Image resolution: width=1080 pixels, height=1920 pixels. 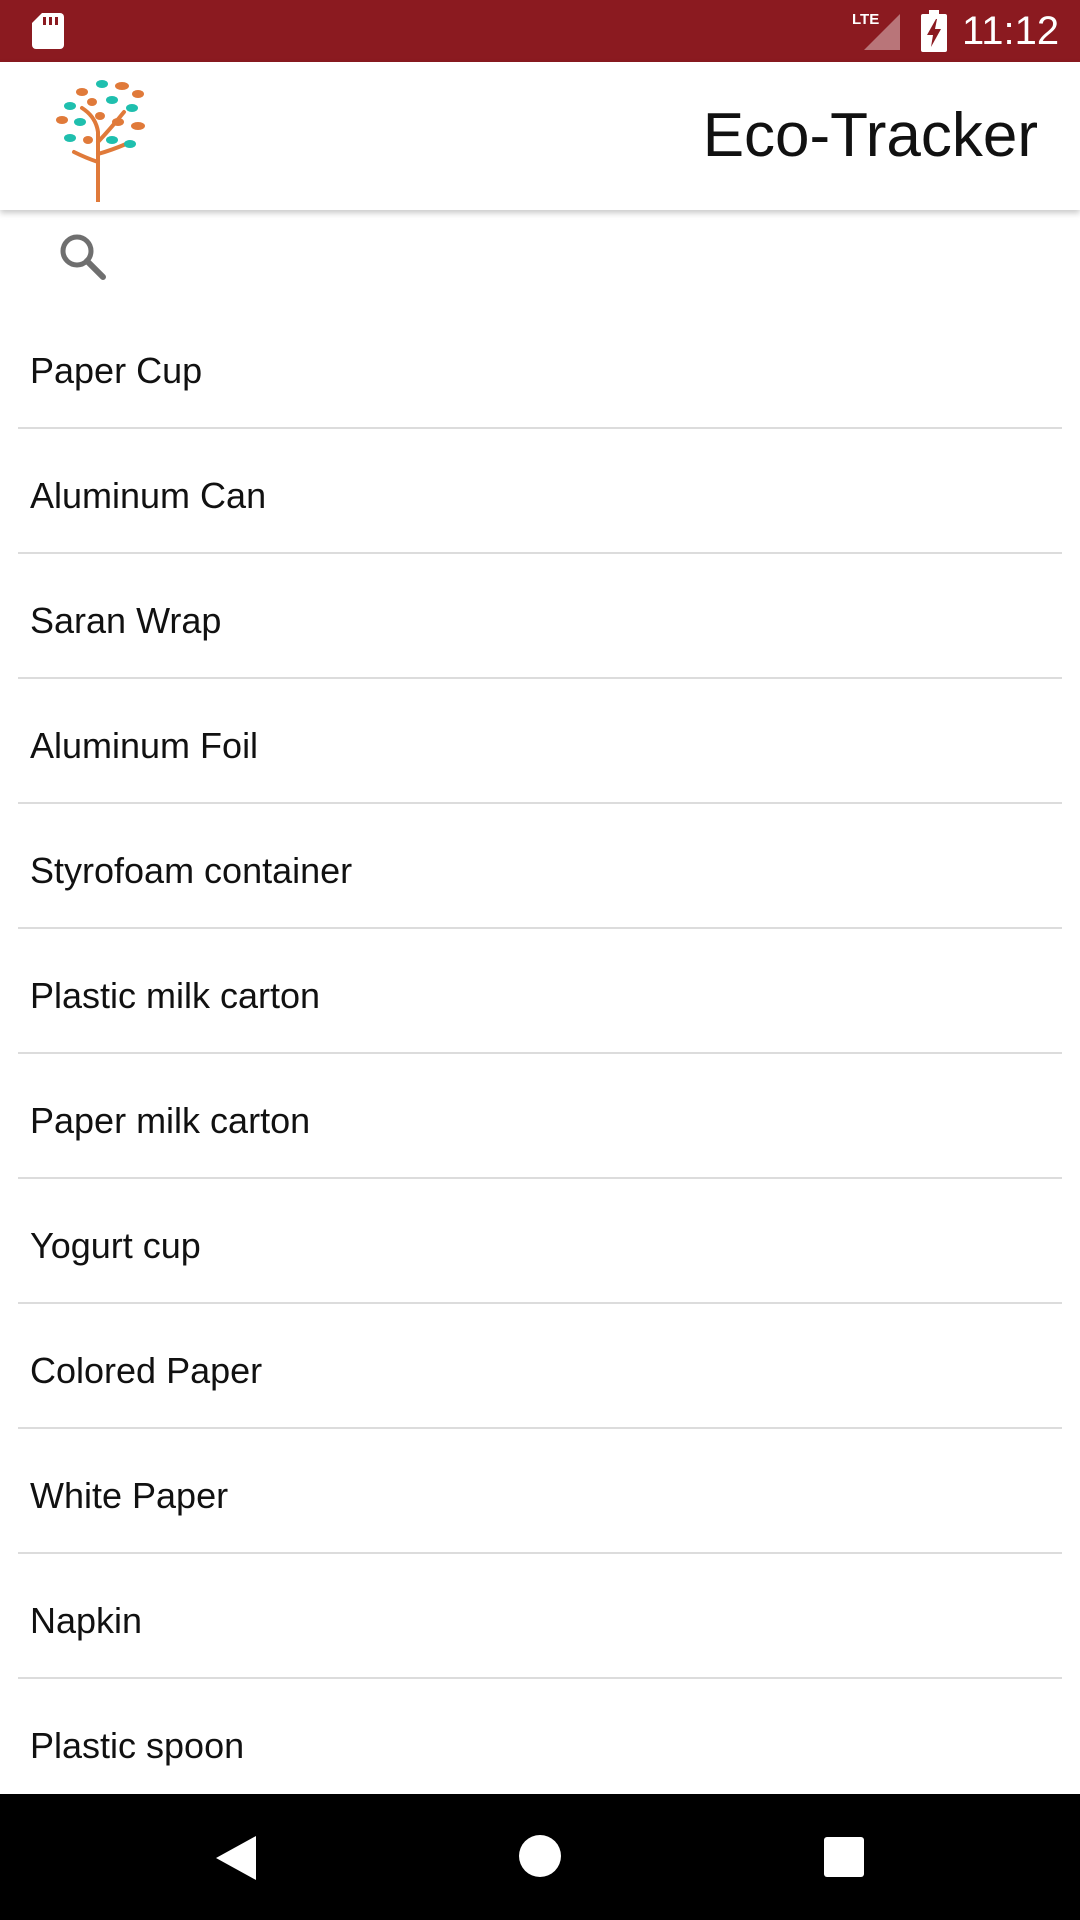 What do you see at coordinates (170, 1120) in the screenshot?
I see `list-item-label: Paper milk carton` at bounding box center [170, 1120].